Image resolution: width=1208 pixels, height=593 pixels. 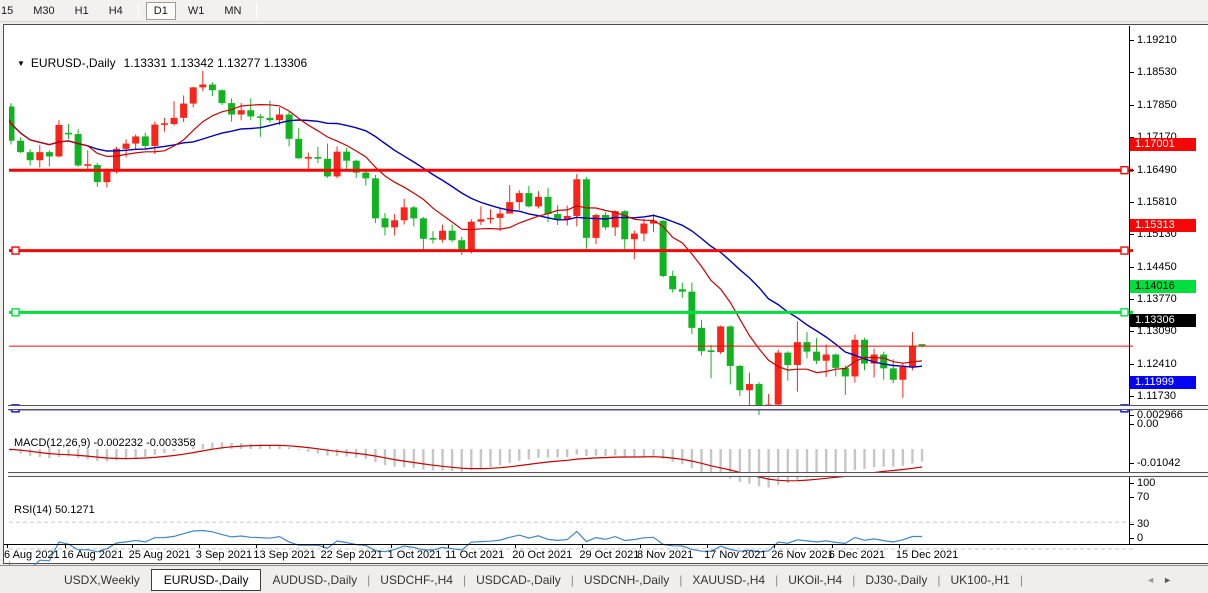 I want to click on timeframe-button-m30: M30, so click(x=43, y=11).